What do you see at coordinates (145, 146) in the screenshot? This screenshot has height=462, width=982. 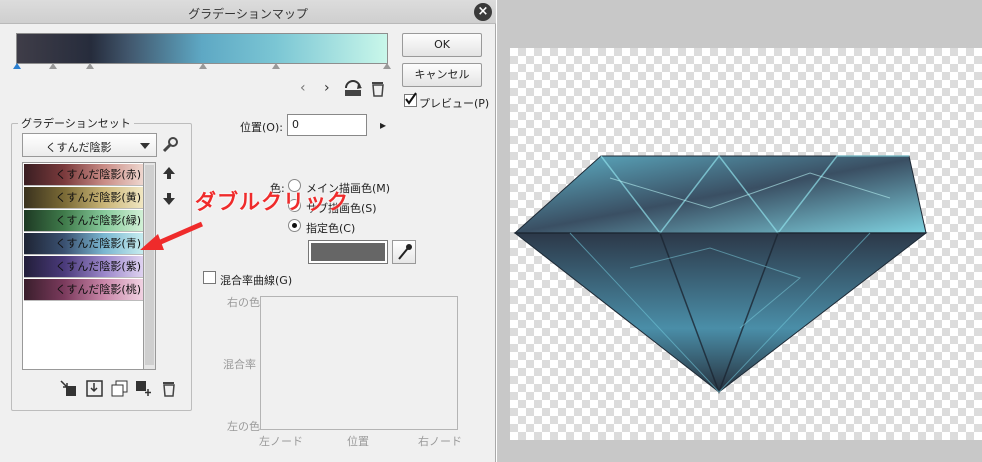 I see `chevron-down-icon` at bounding box center [145, 146].